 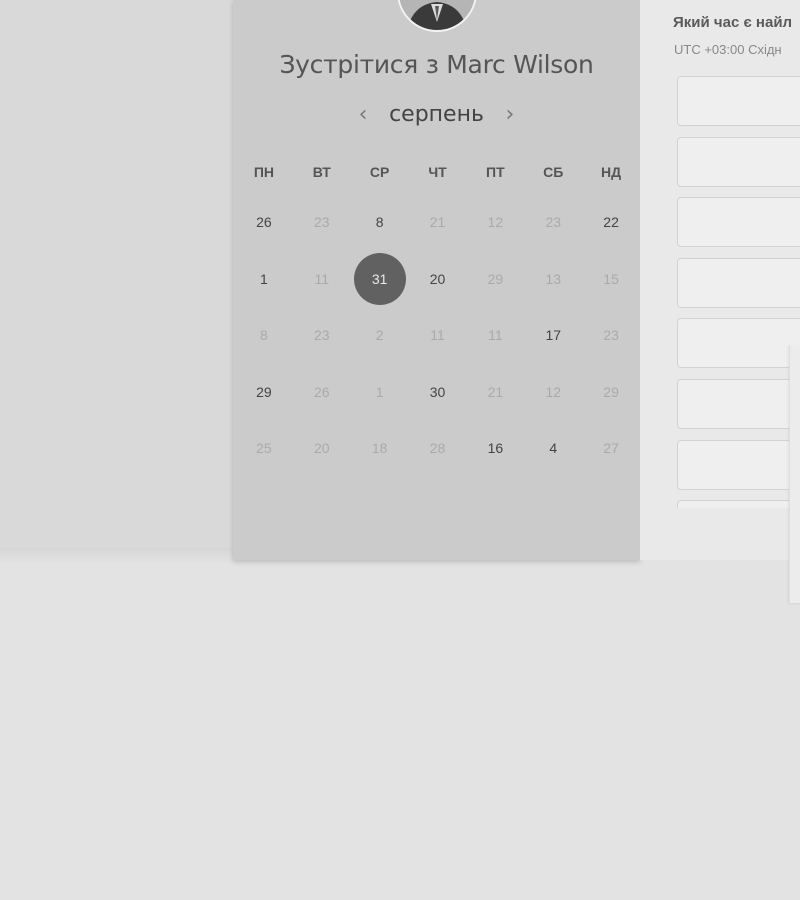 What do you see at coordinates (553, 335) in the screenshot?
I see `available-day: 17` at bounding box center [553, 335].